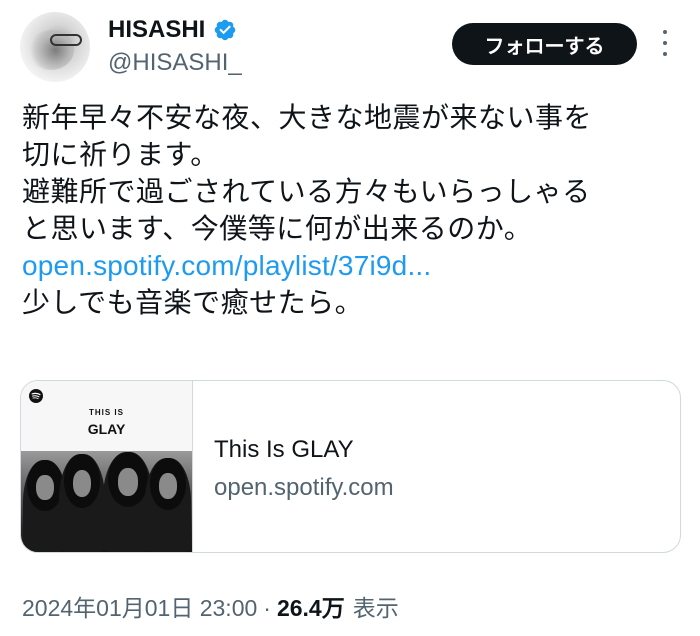 Image resolution: width=700 pixels, height=636 pixels. What do you see at coordinates (66, 40) in the screenshot?
I see `avatar-glasses` at bounding box center [66, 40].